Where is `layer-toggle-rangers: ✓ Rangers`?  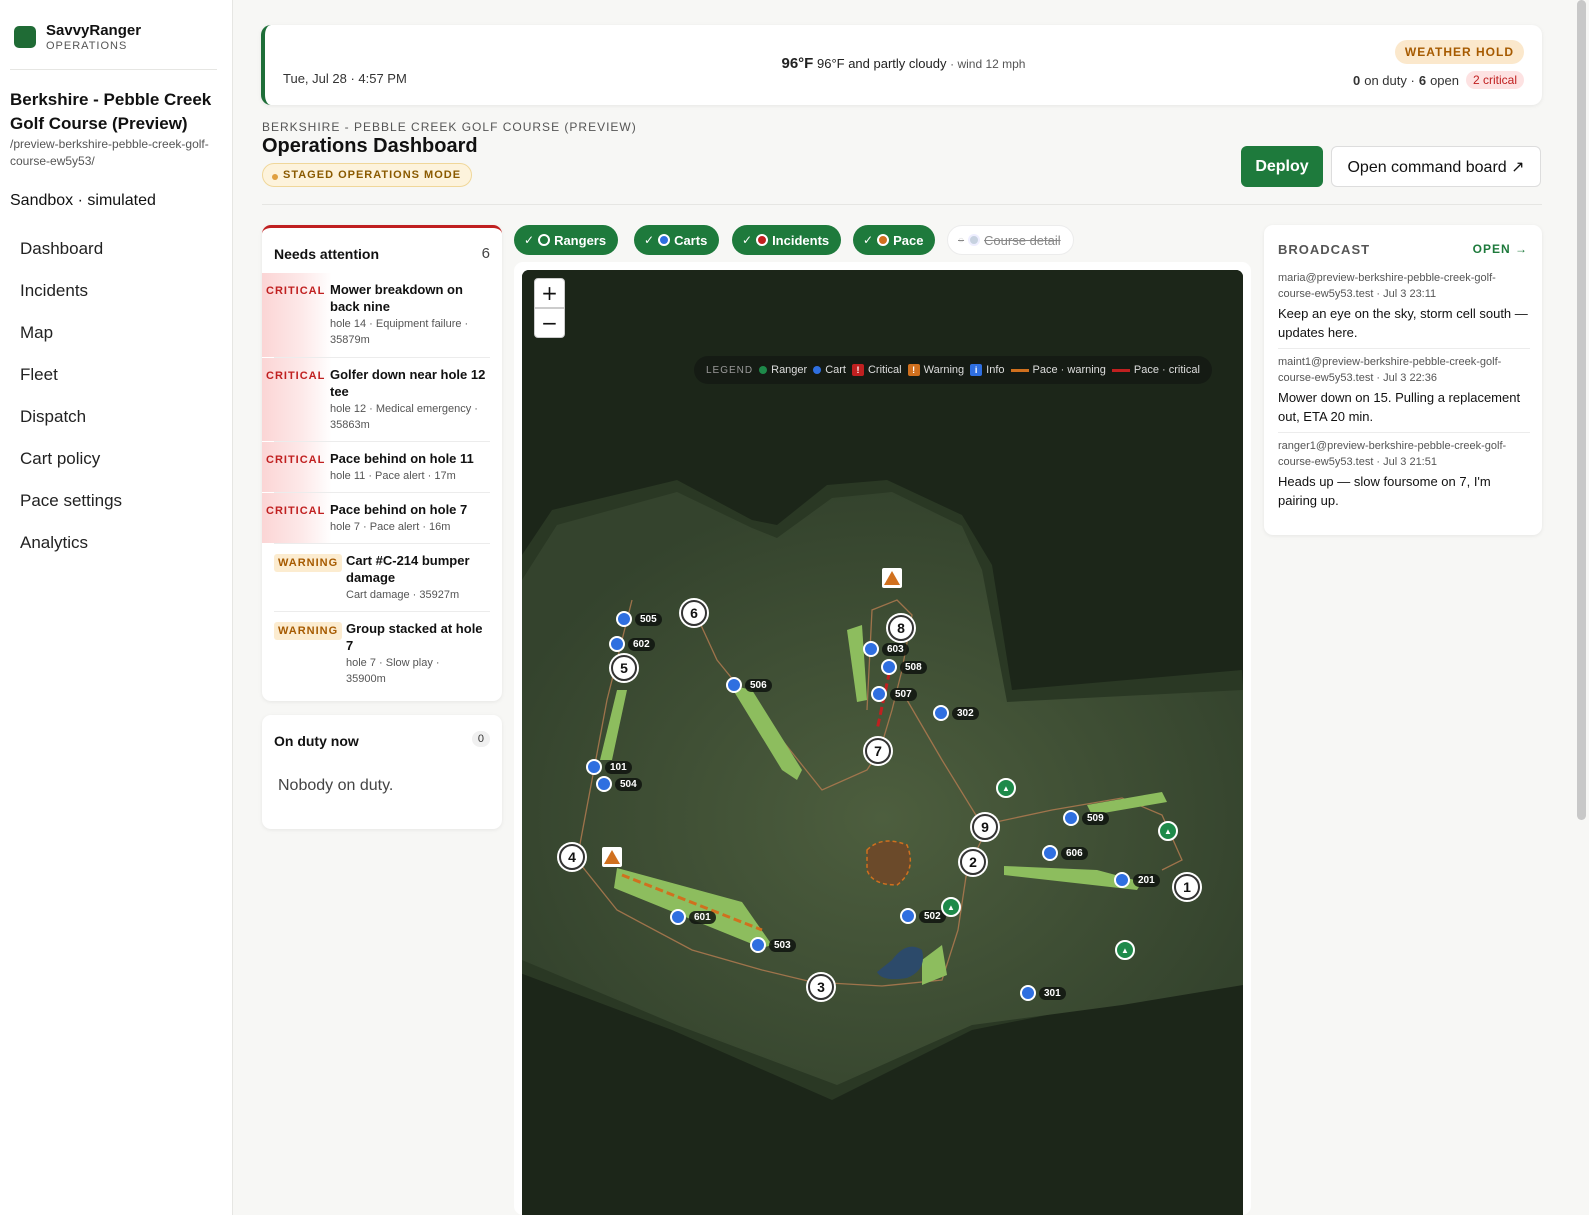
layer-toggle-rangers: ✓ Rangers is located at coordinates (566, 240).